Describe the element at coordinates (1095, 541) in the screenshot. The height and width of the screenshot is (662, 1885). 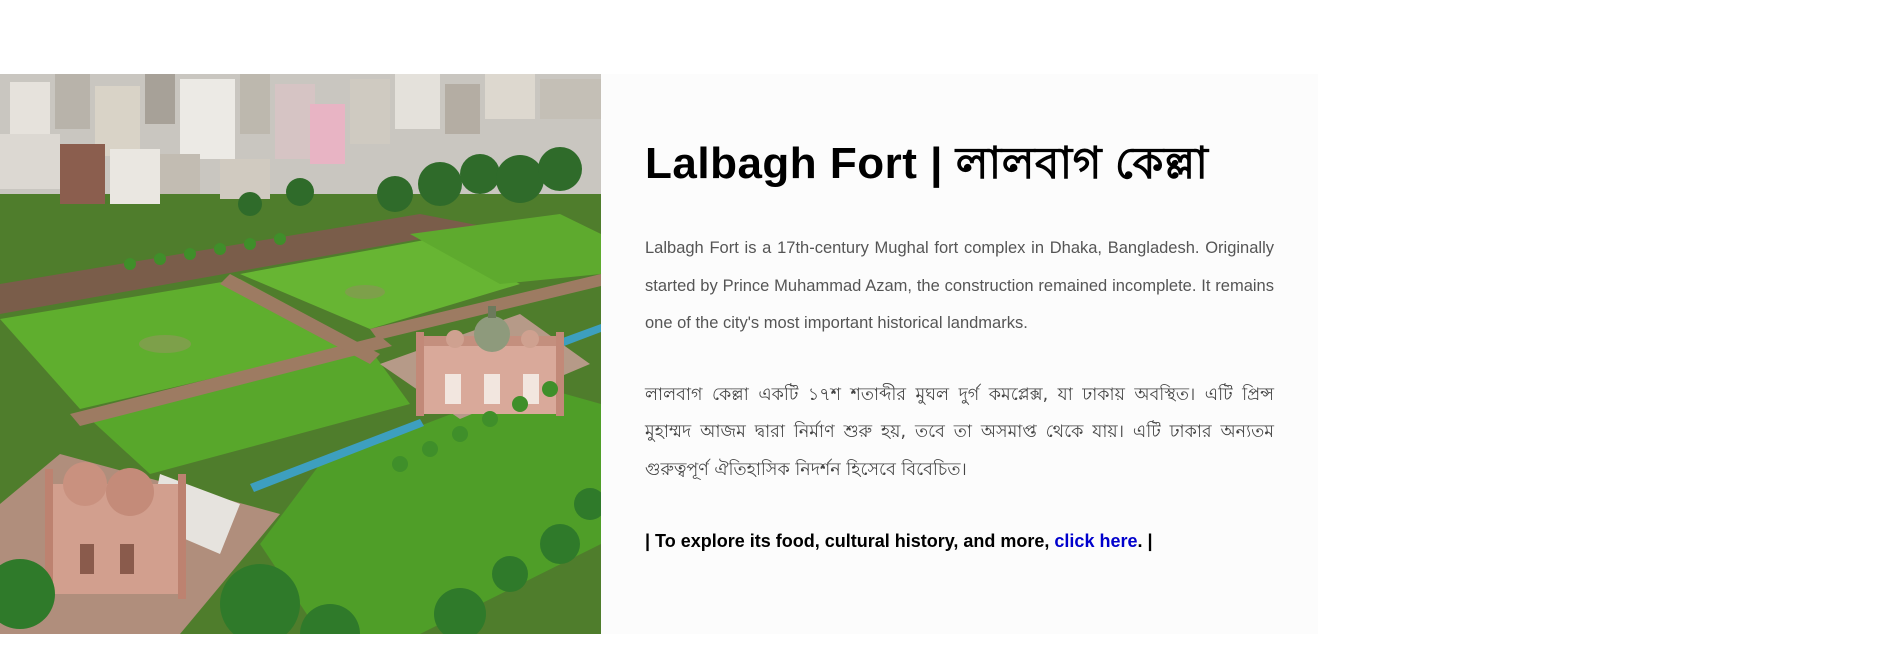
I see `click-here-link: click here` at that location.